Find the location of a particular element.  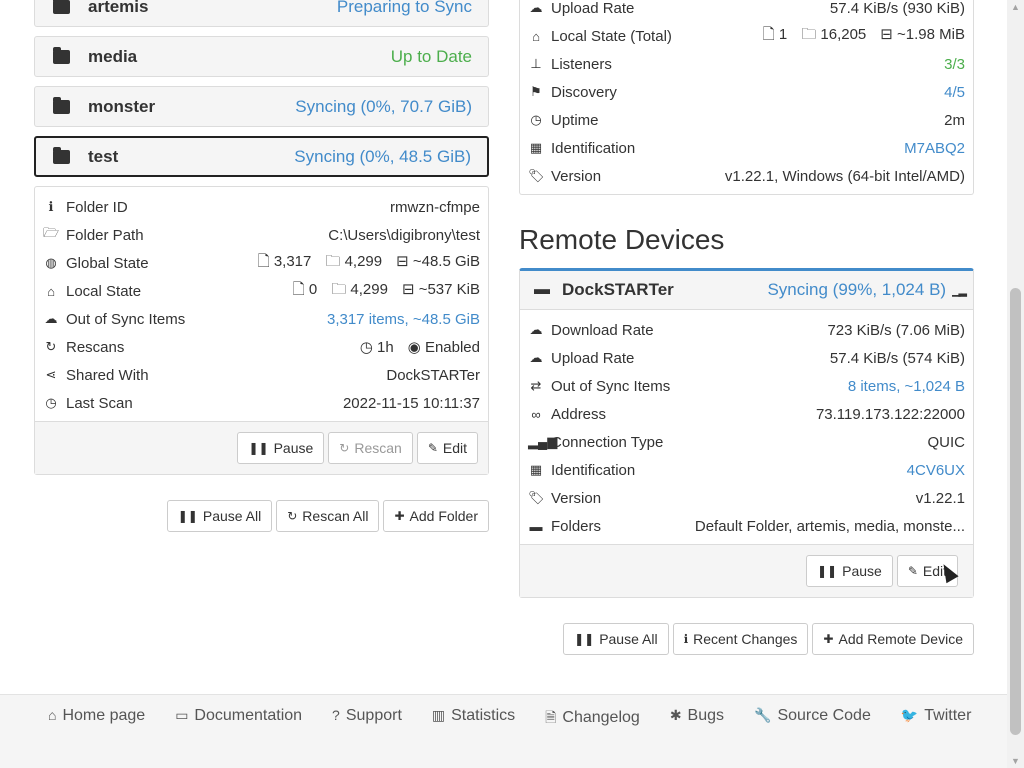

folder-open-icon: 🗁 is located at coordinates (51, 232).